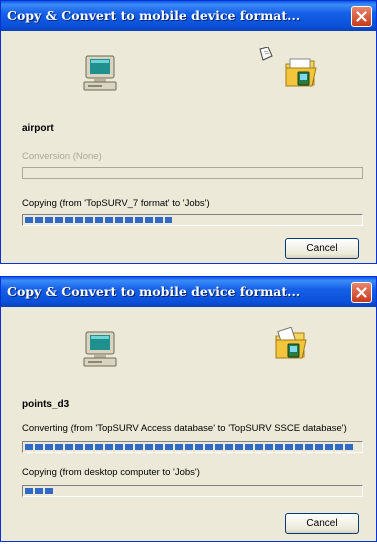  I want to click on conversion-progress-fill, so click(192, 173).